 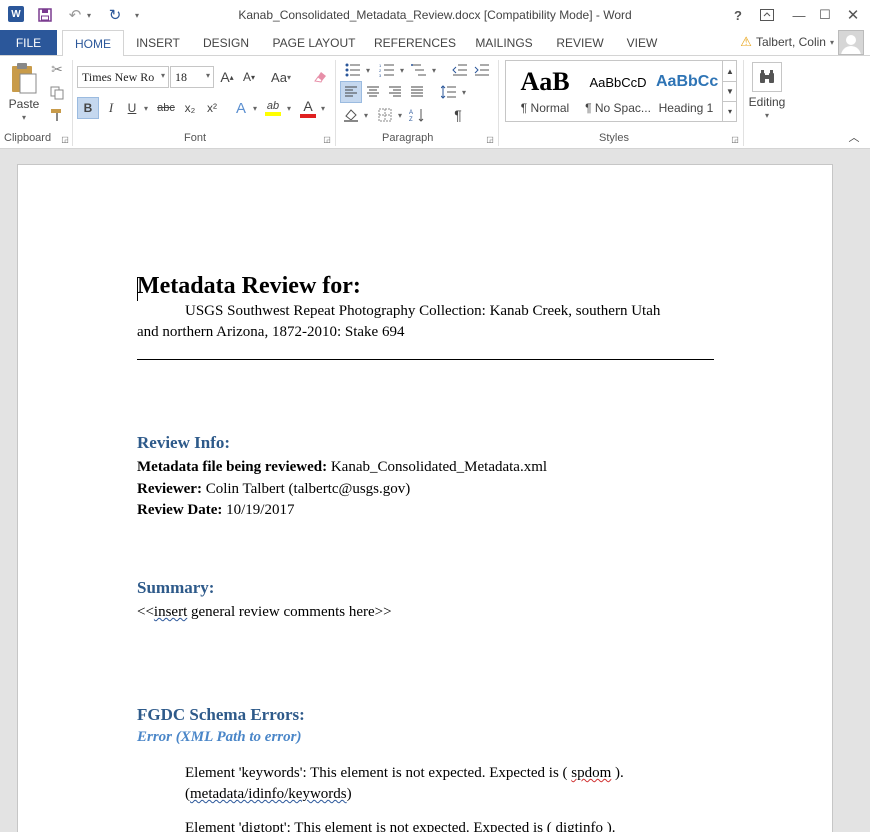 What do you see at coordinates (24, 78) in the screenshot?
I see `paste-icon` at bounding box center [24, 78].